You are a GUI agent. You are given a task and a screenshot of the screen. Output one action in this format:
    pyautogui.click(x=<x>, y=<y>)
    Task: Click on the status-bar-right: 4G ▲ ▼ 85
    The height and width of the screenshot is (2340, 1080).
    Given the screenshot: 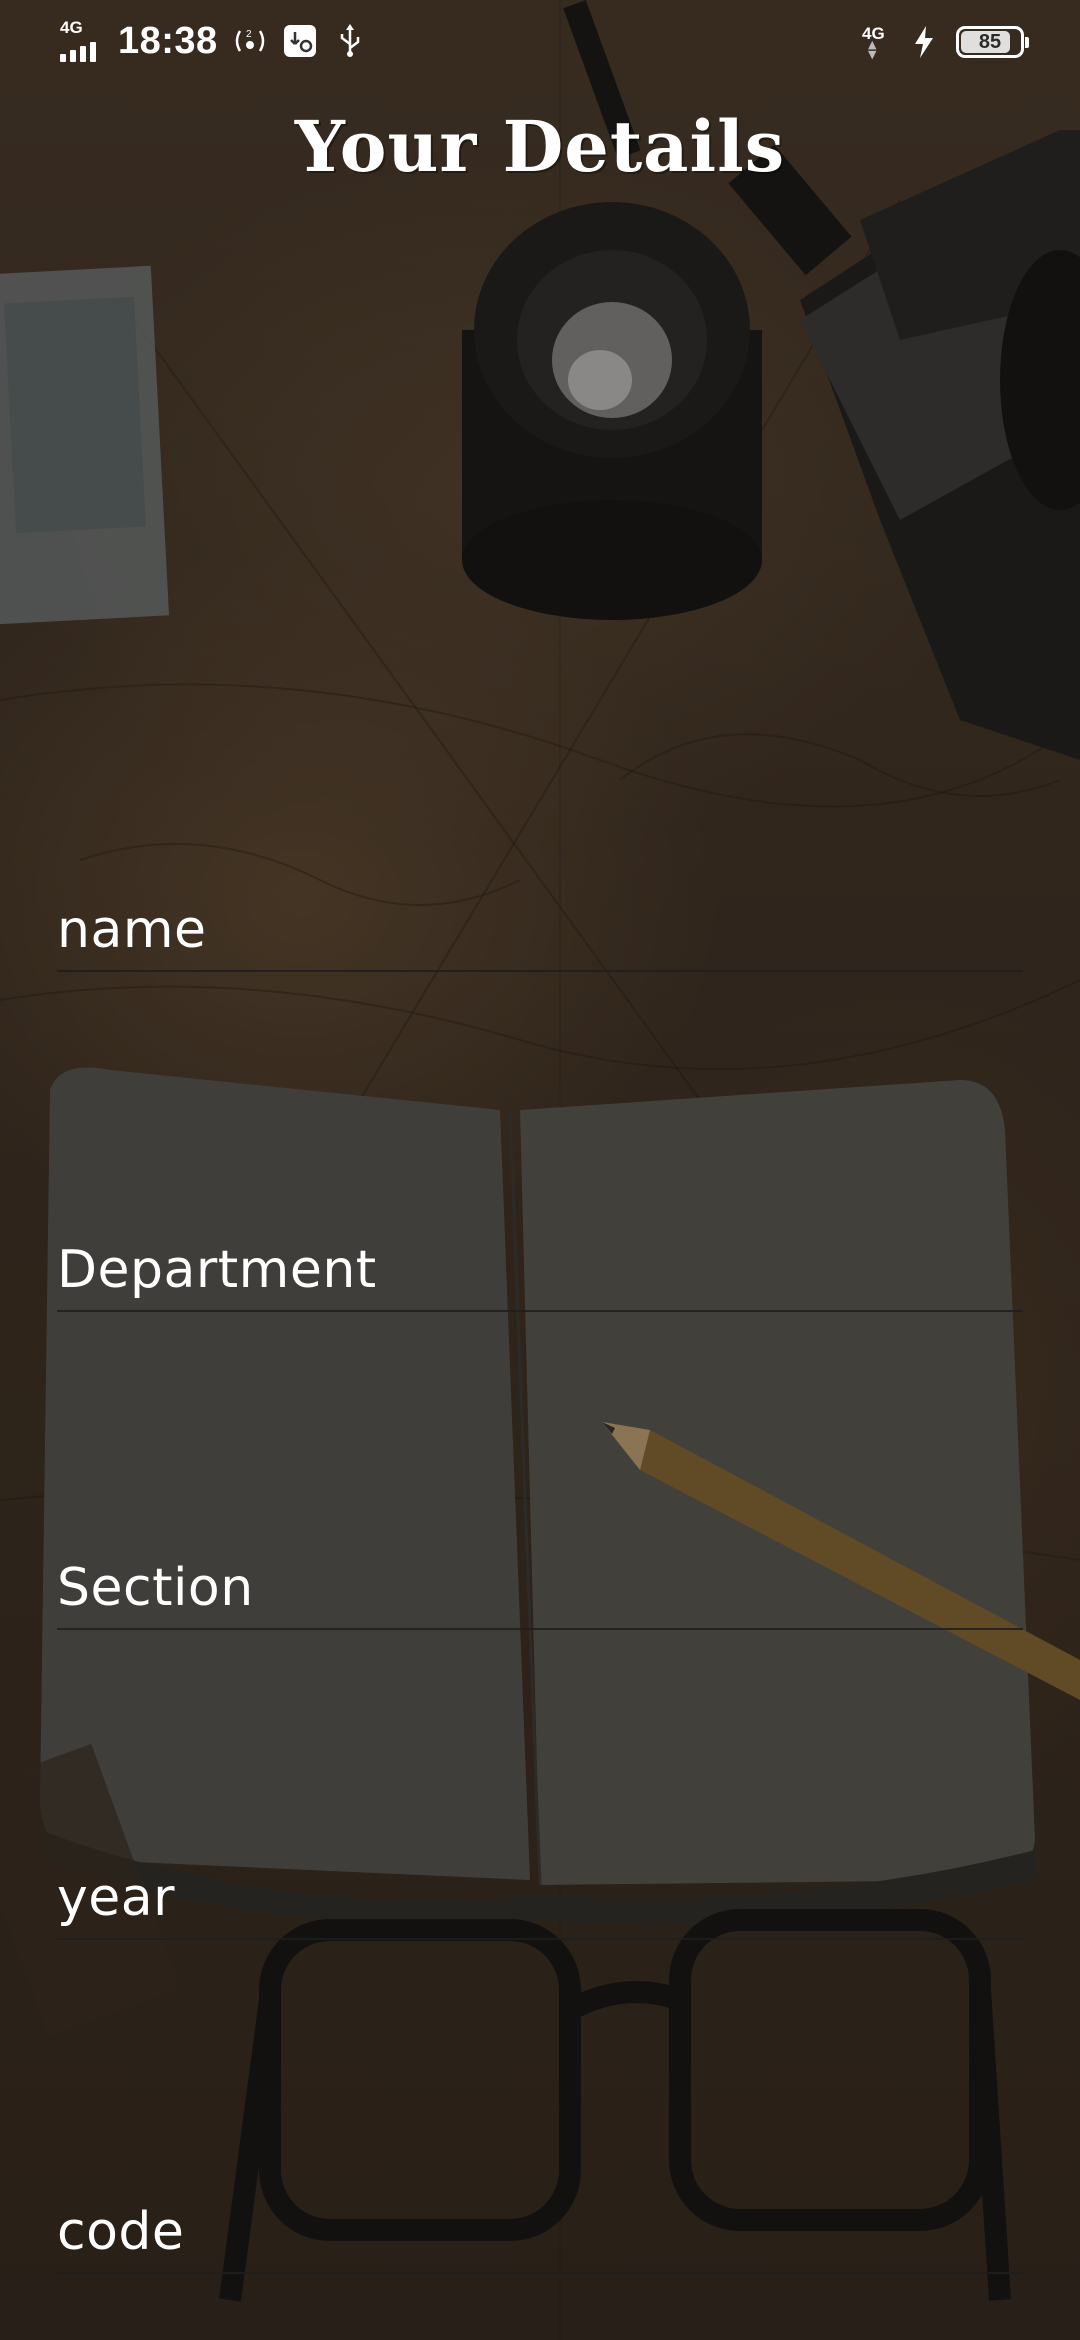 What is the action you would take?
    pyautogui.click(x=945, y=42)
    